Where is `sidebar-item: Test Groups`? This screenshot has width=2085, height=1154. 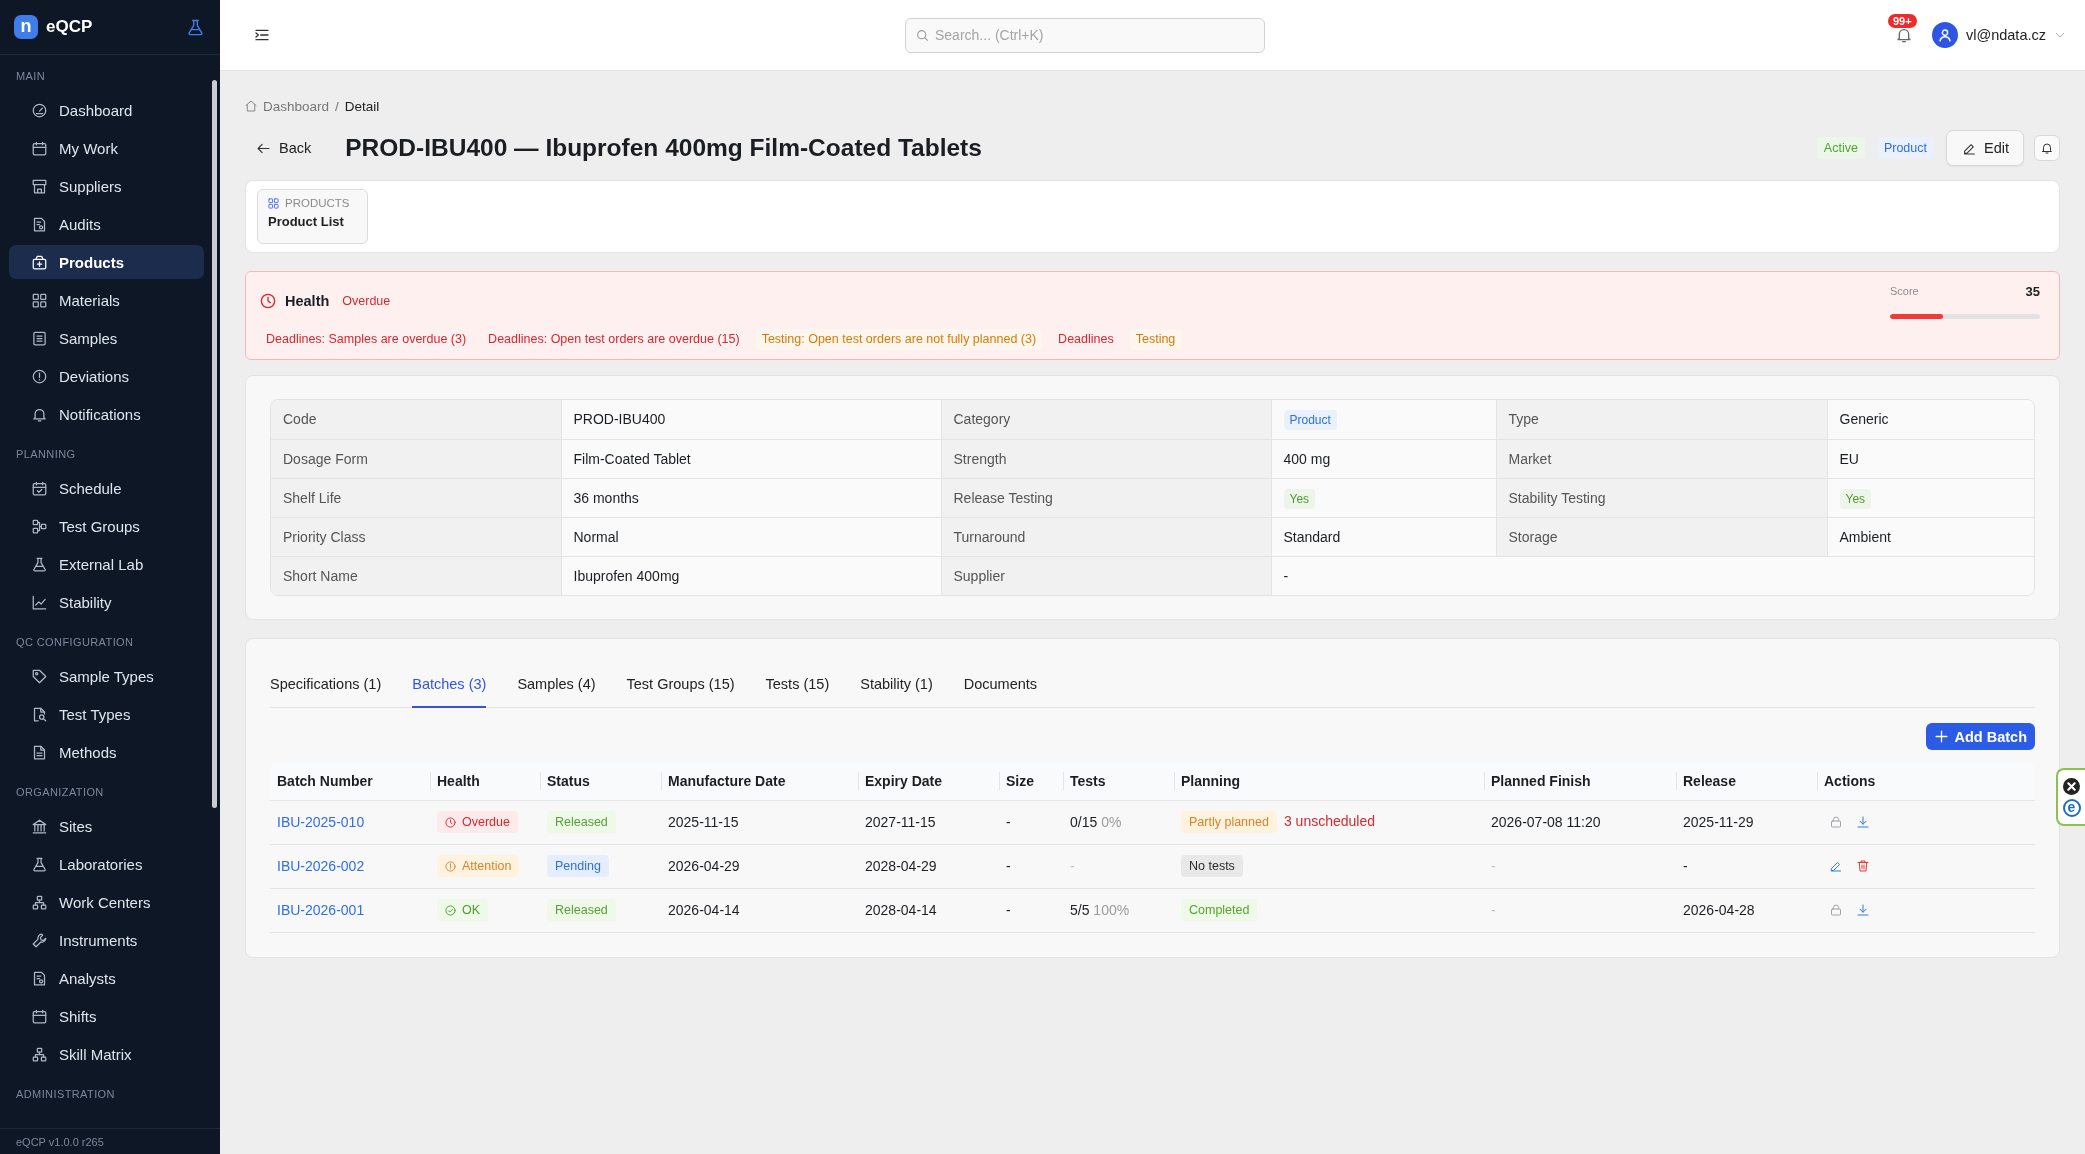 sidebar-item: Test Groups is located at coordinates (106, 526).